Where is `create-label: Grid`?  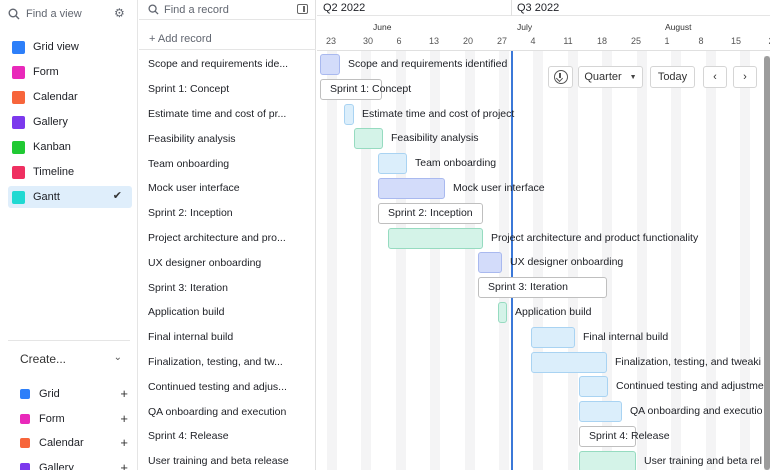 create-label: Grid is located at coordinates (49, 394).